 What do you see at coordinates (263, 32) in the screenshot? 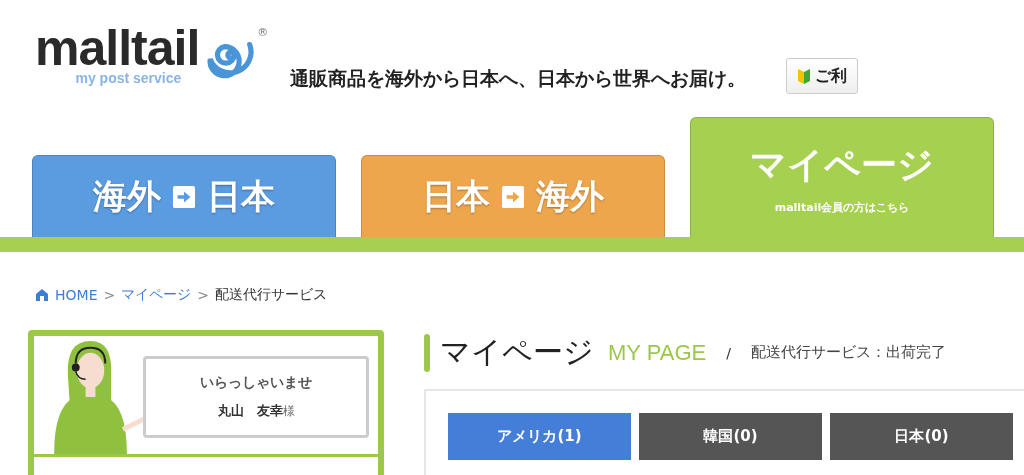
I see `registered-mark: ®` at bounding box center [263, 32].